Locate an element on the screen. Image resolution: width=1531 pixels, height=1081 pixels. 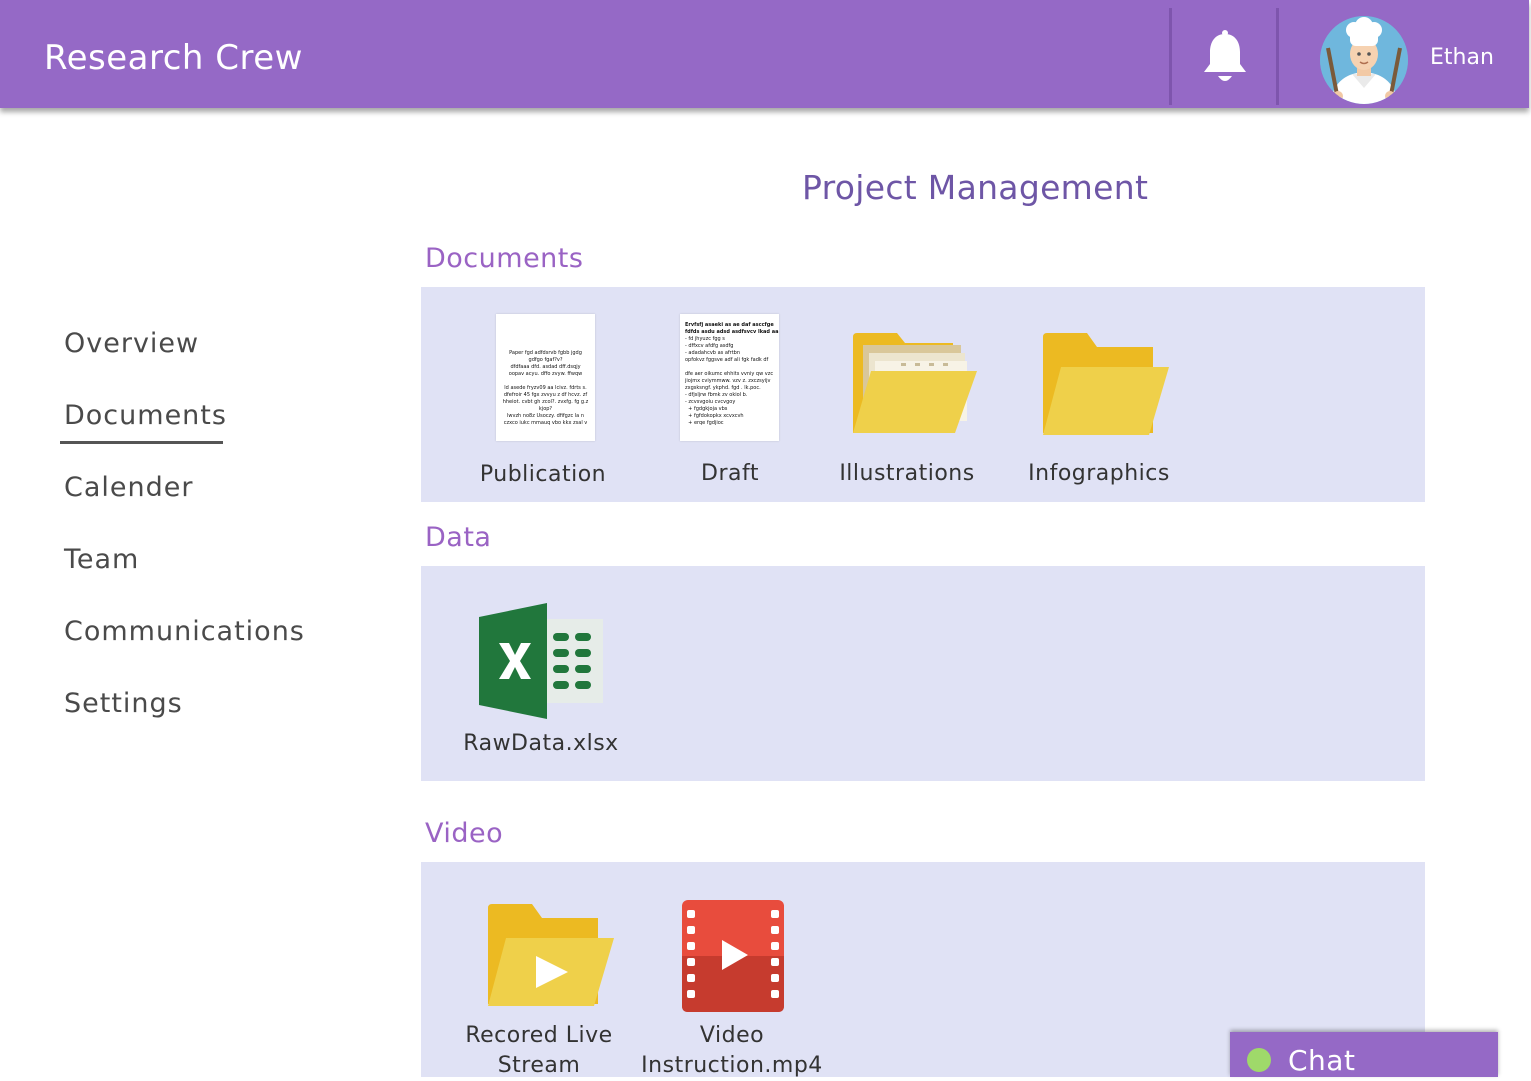
page-title: Project Management is located at coordinates (975, 187).